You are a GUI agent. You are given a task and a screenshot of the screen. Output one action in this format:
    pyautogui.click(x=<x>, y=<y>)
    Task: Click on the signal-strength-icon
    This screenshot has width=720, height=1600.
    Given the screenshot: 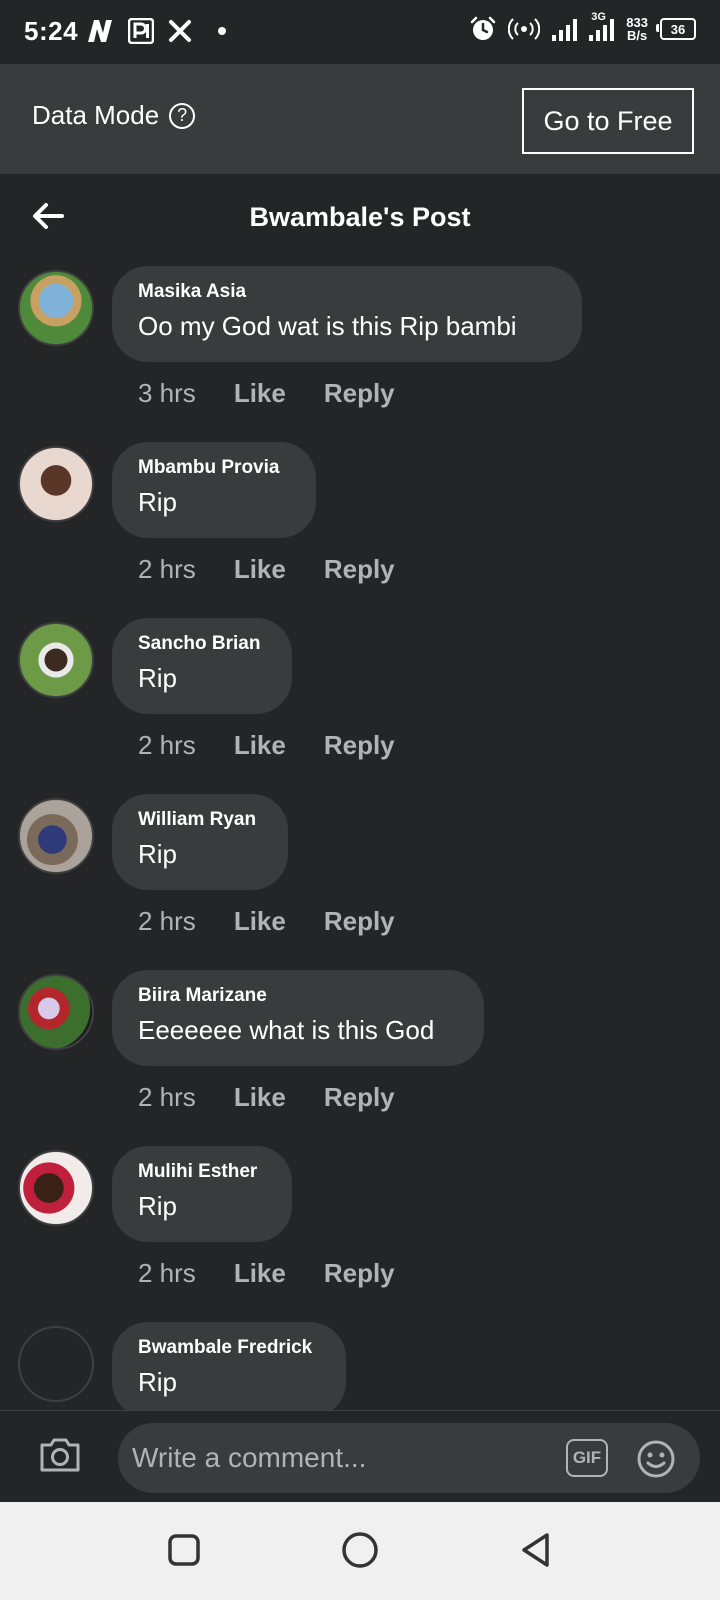 What is the action you would take?
    pyautogui.click(x=565, y=29)
    